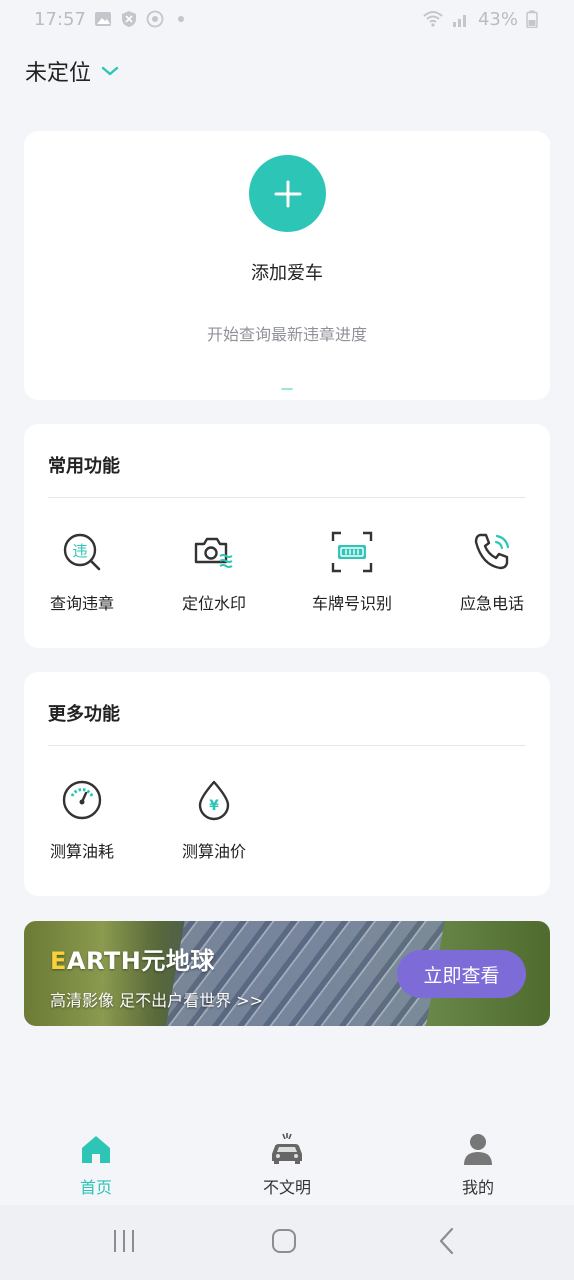 The height and width of the screenshot is (1280, 574). Describe the element at coordinates (84, 714) in the screenshot. I see `more-features-title: 更多功能` at that location.